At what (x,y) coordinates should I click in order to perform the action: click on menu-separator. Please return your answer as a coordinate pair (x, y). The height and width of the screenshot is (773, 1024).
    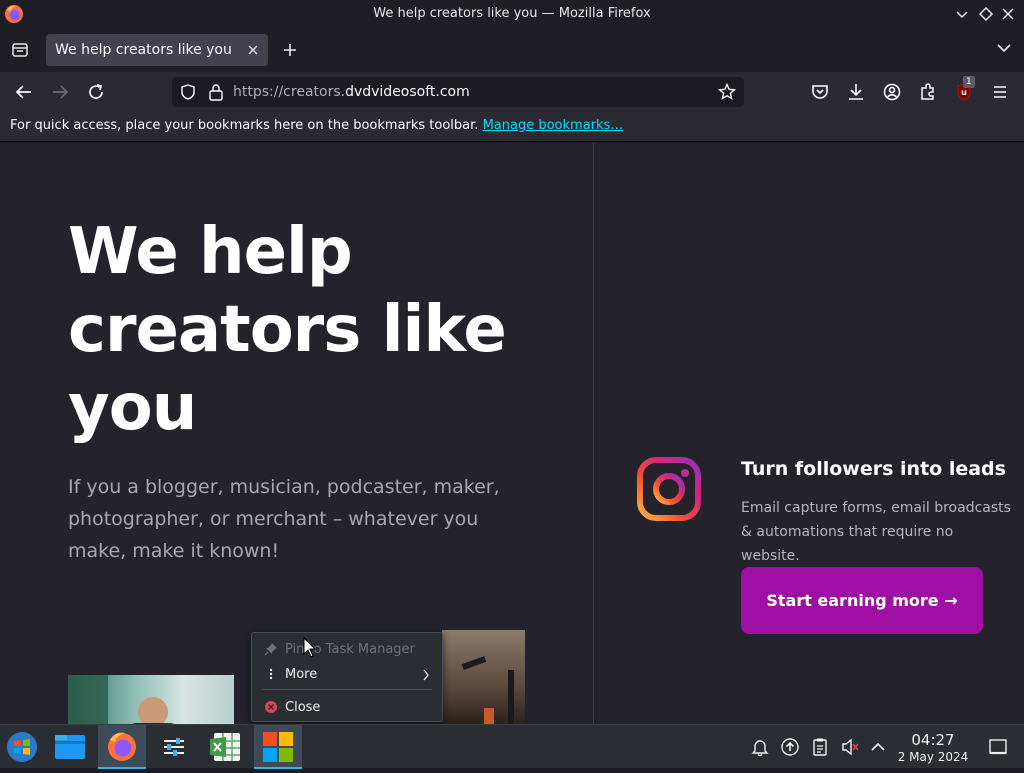
    Looking at the image, I should click on (347, 689).